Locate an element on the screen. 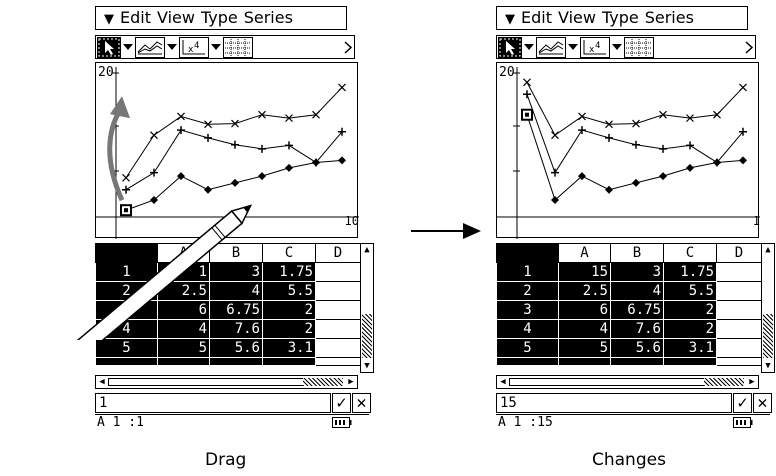  scroll-up-icon: ▲ is located at coordinates (367, 250).